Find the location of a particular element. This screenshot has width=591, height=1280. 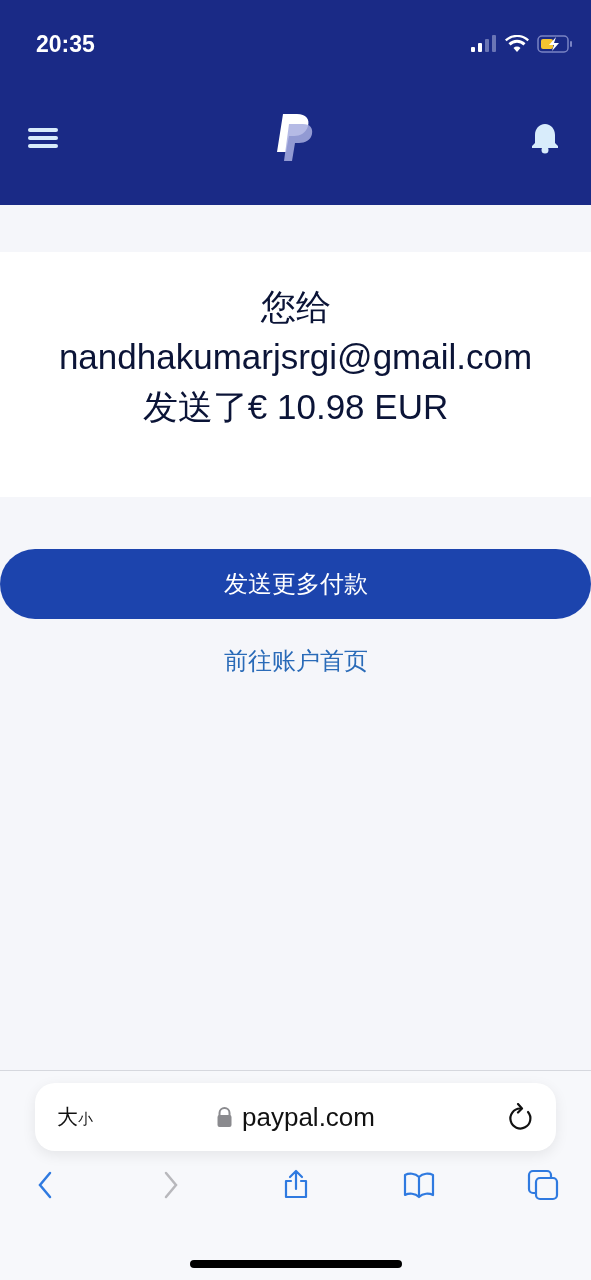

logo-icon is located at coordinates (294, 138).